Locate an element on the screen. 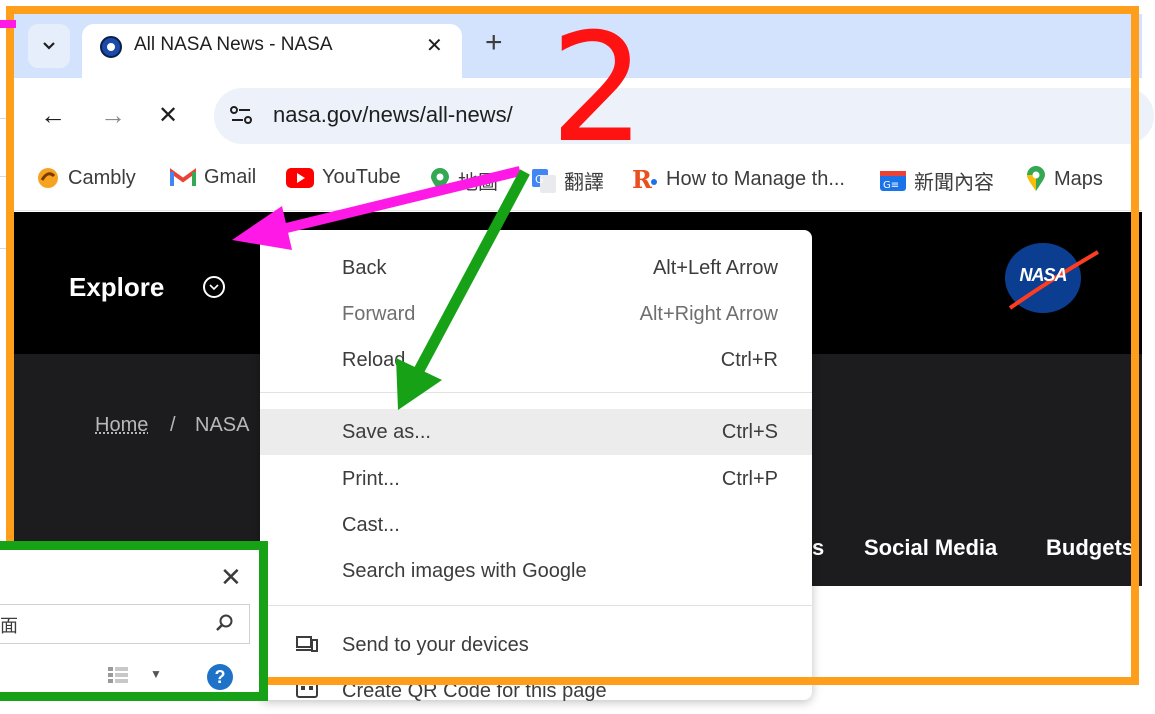 The image size is (1155, 714). dialog-search-input is located at coordinates (125, 624).